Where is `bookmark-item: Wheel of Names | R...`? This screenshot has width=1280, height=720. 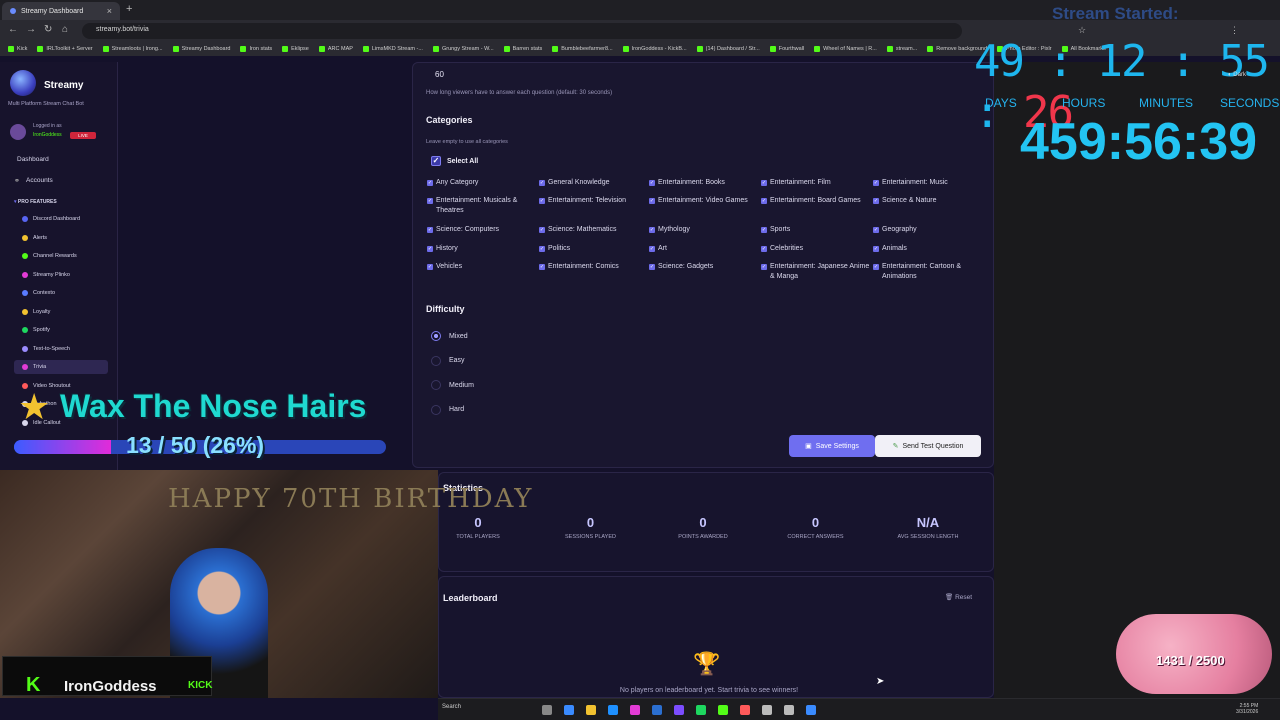
bookmark-item: Wheel of Names | R... is located at coordinates (845, 49).